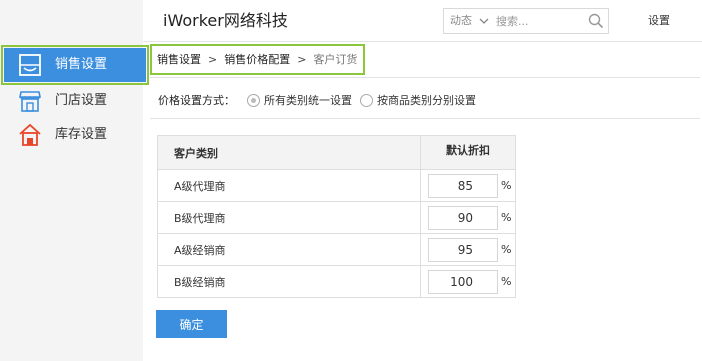  Describe the element at coordinates (81, 64) in the screenshot. I see `sidebar-item-label: 销售设置` at that location.